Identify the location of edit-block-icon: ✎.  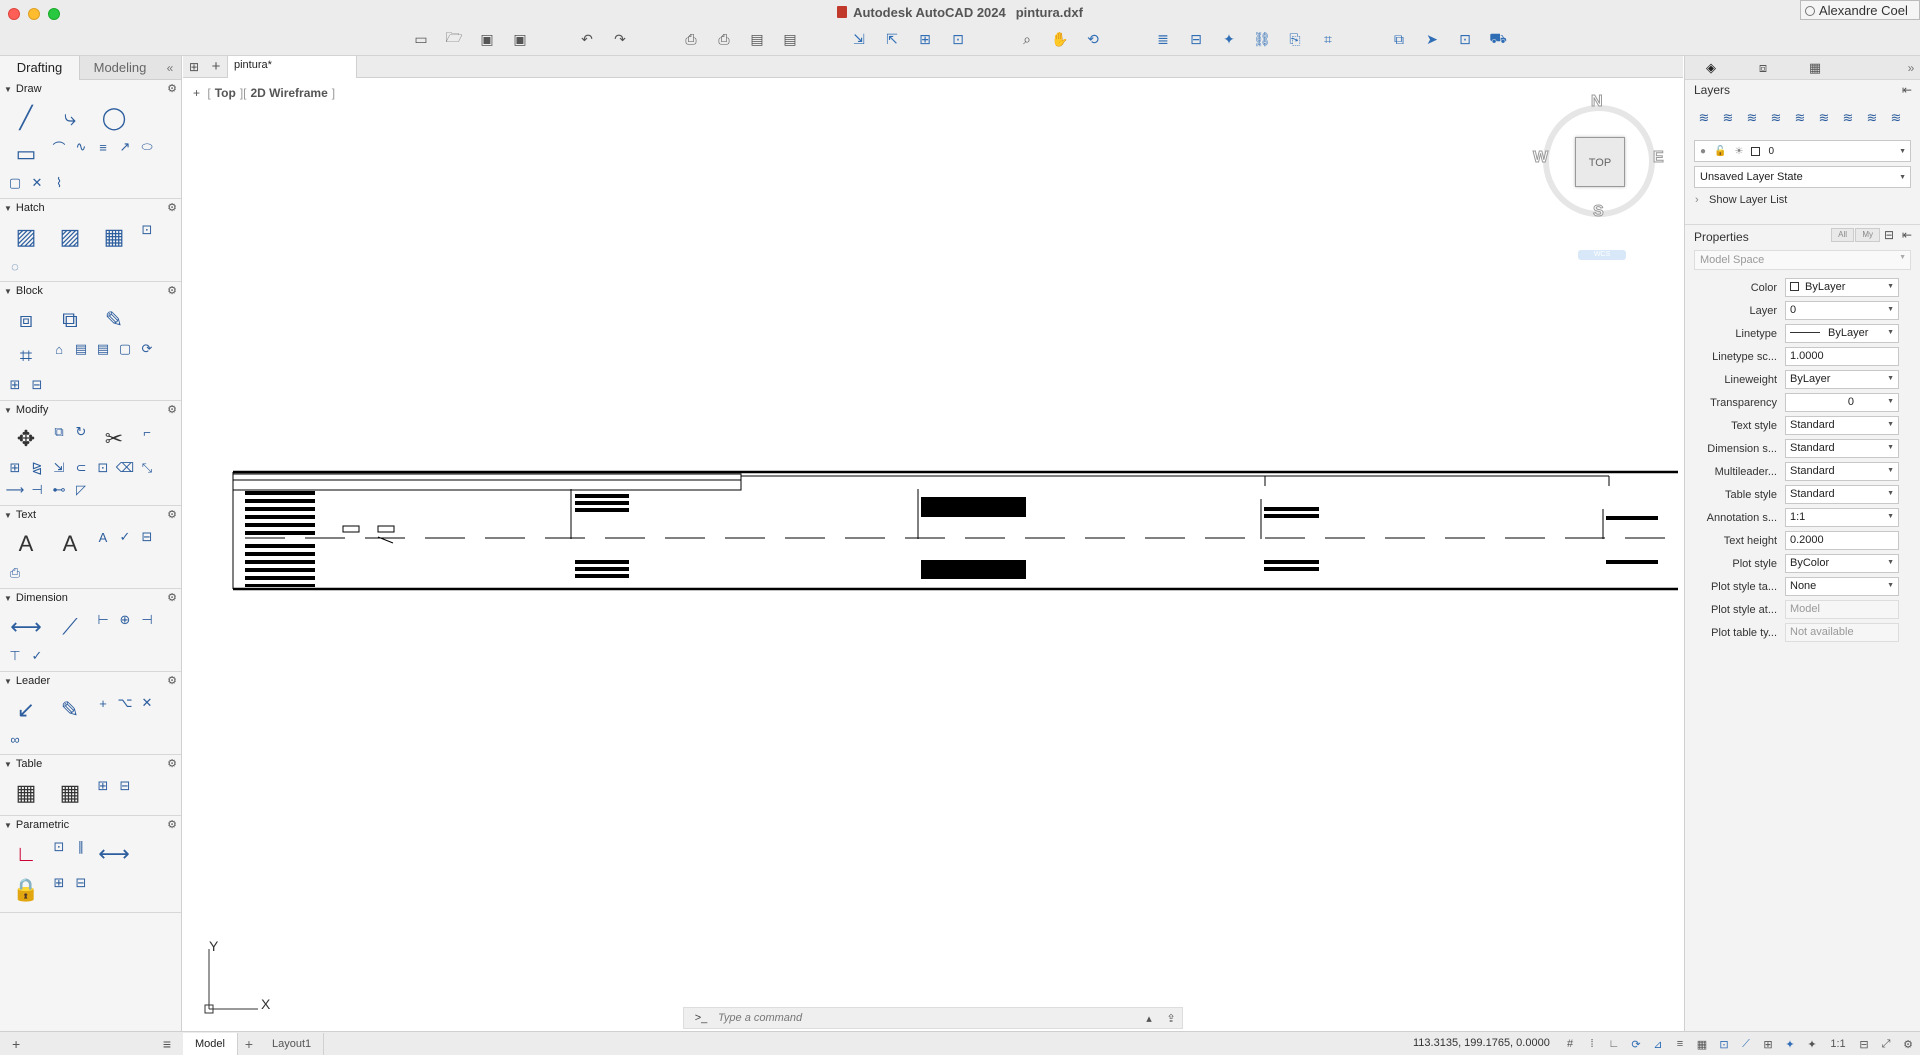
(114, 320).